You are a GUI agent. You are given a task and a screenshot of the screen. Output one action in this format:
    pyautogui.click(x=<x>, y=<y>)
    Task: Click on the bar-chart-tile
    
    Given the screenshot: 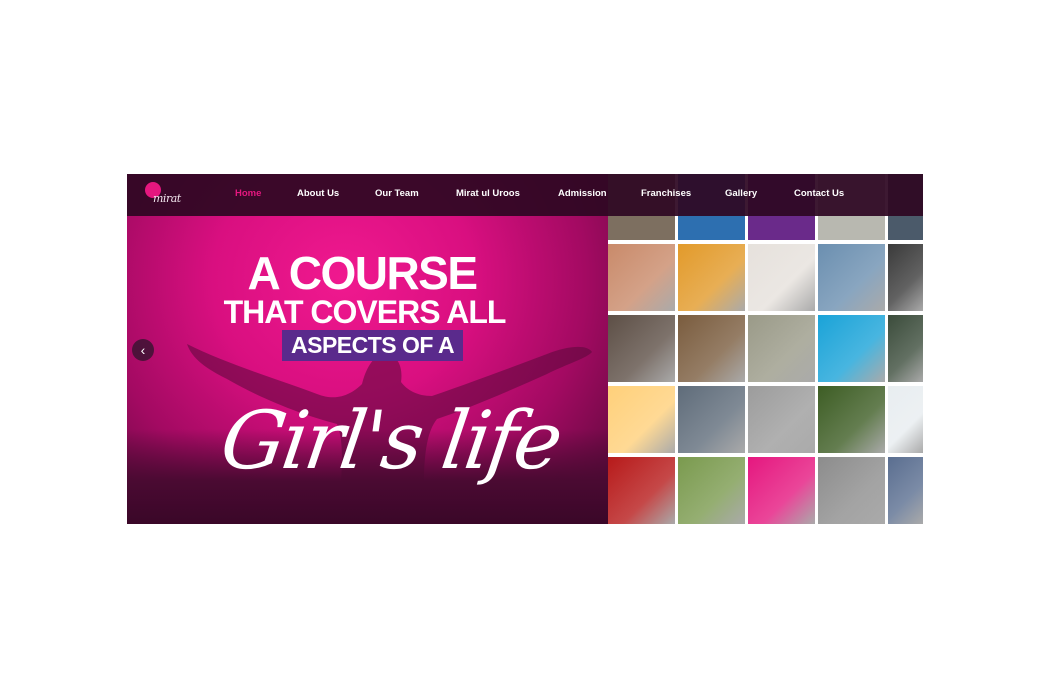 What is the action you would take?
    pyautogui.click(x=781, y=277)
    